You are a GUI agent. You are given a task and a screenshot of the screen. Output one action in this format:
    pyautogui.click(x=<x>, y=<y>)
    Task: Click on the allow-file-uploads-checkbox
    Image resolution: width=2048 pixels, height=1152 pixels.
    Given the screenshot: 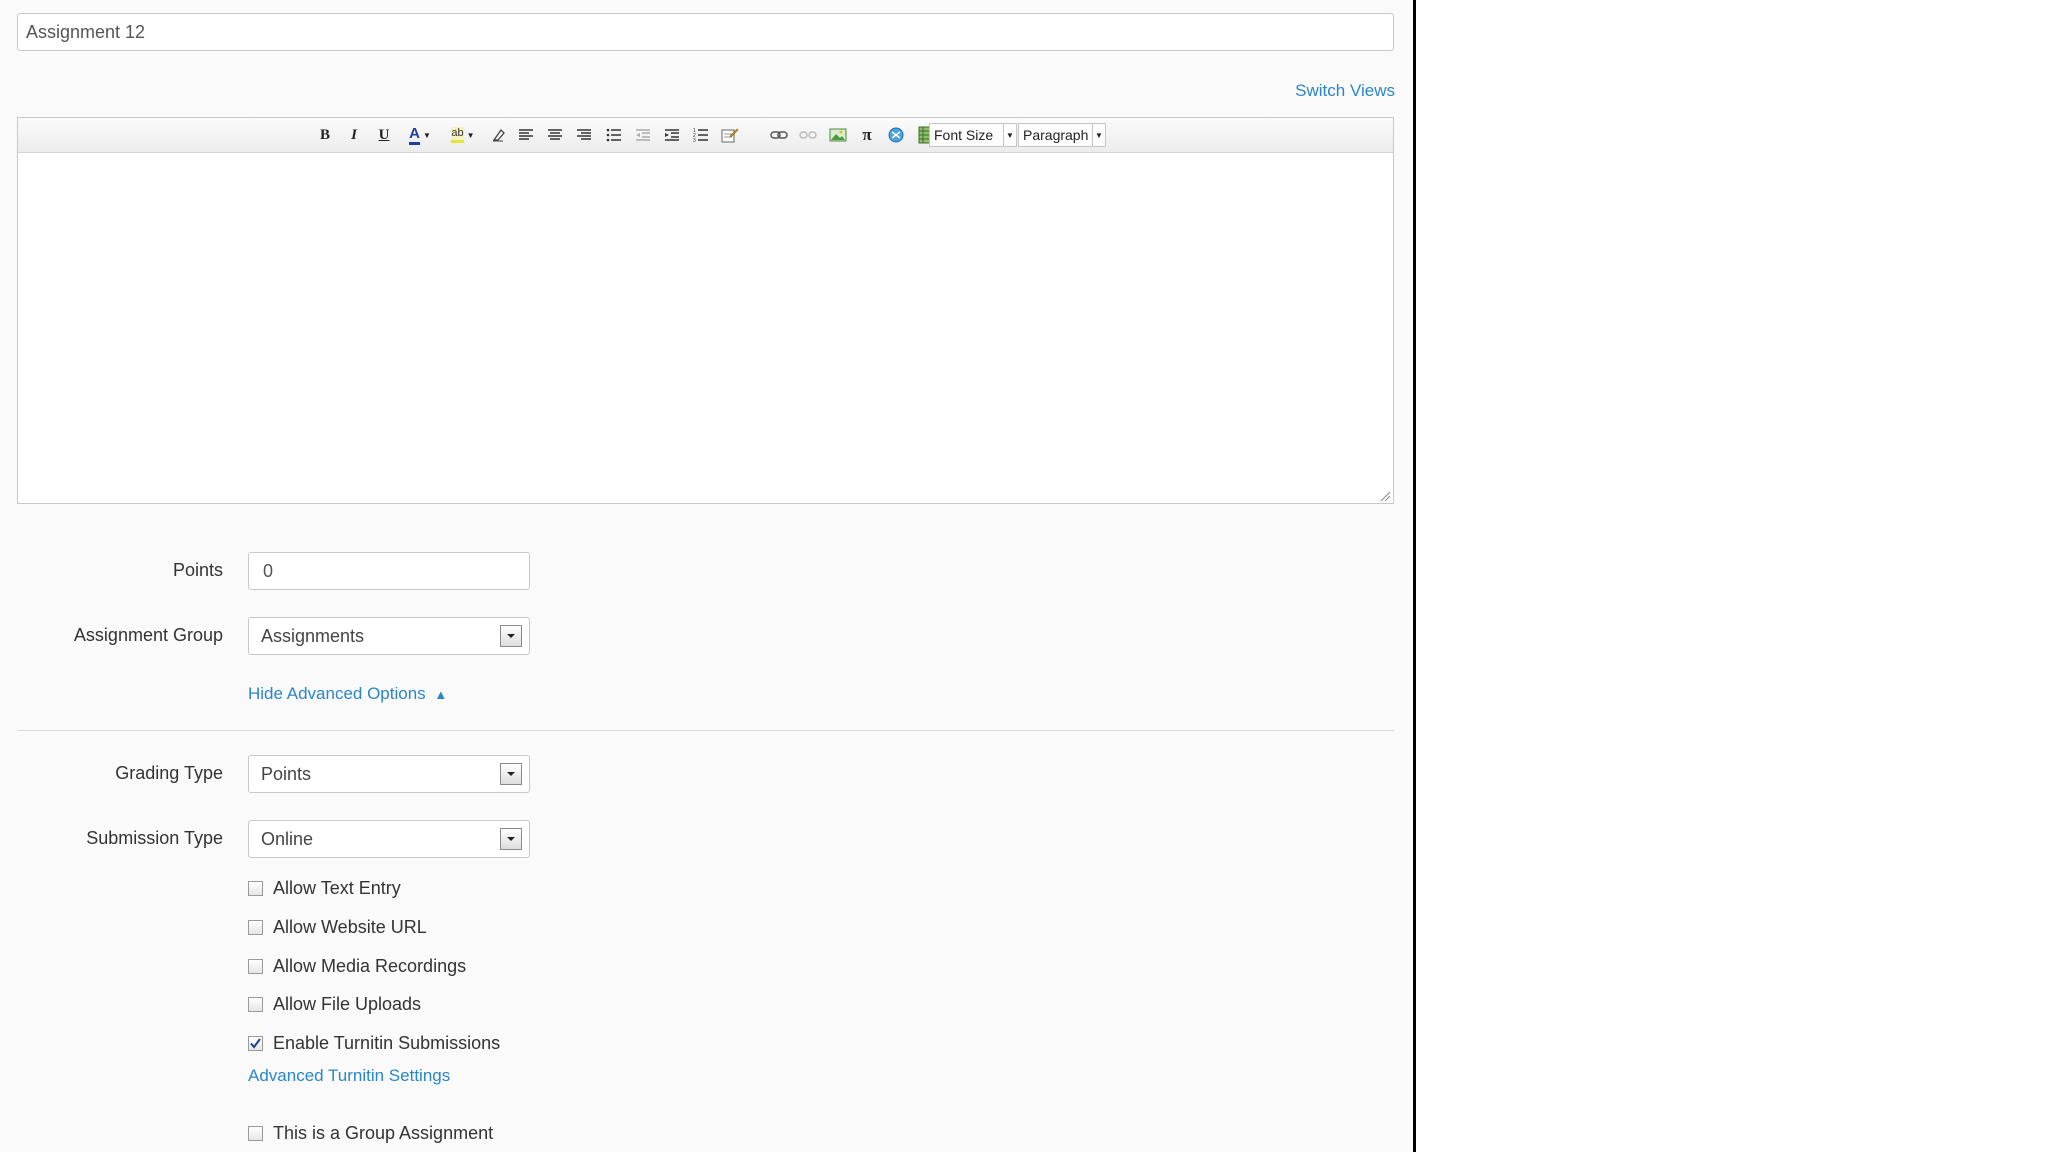 What is the action you would take?
    pyautogui.click(x=255, y=1004)
    